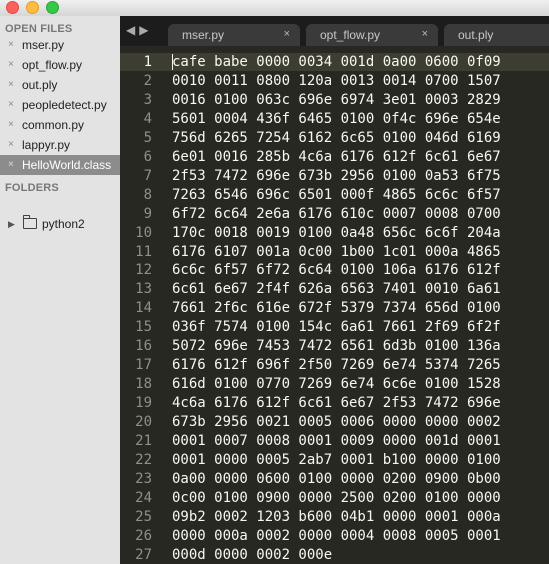 This screenshot has width=549, height=564. Describe the element at coordinates (143, 516) in the screenshot. I see `line-number: 25` at that location.